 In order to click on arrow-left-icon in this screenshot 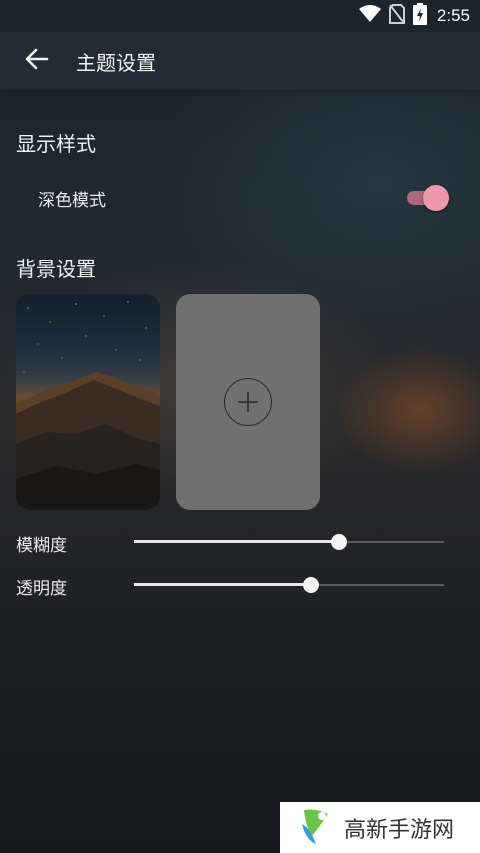, I will do `click(37, 61)`.